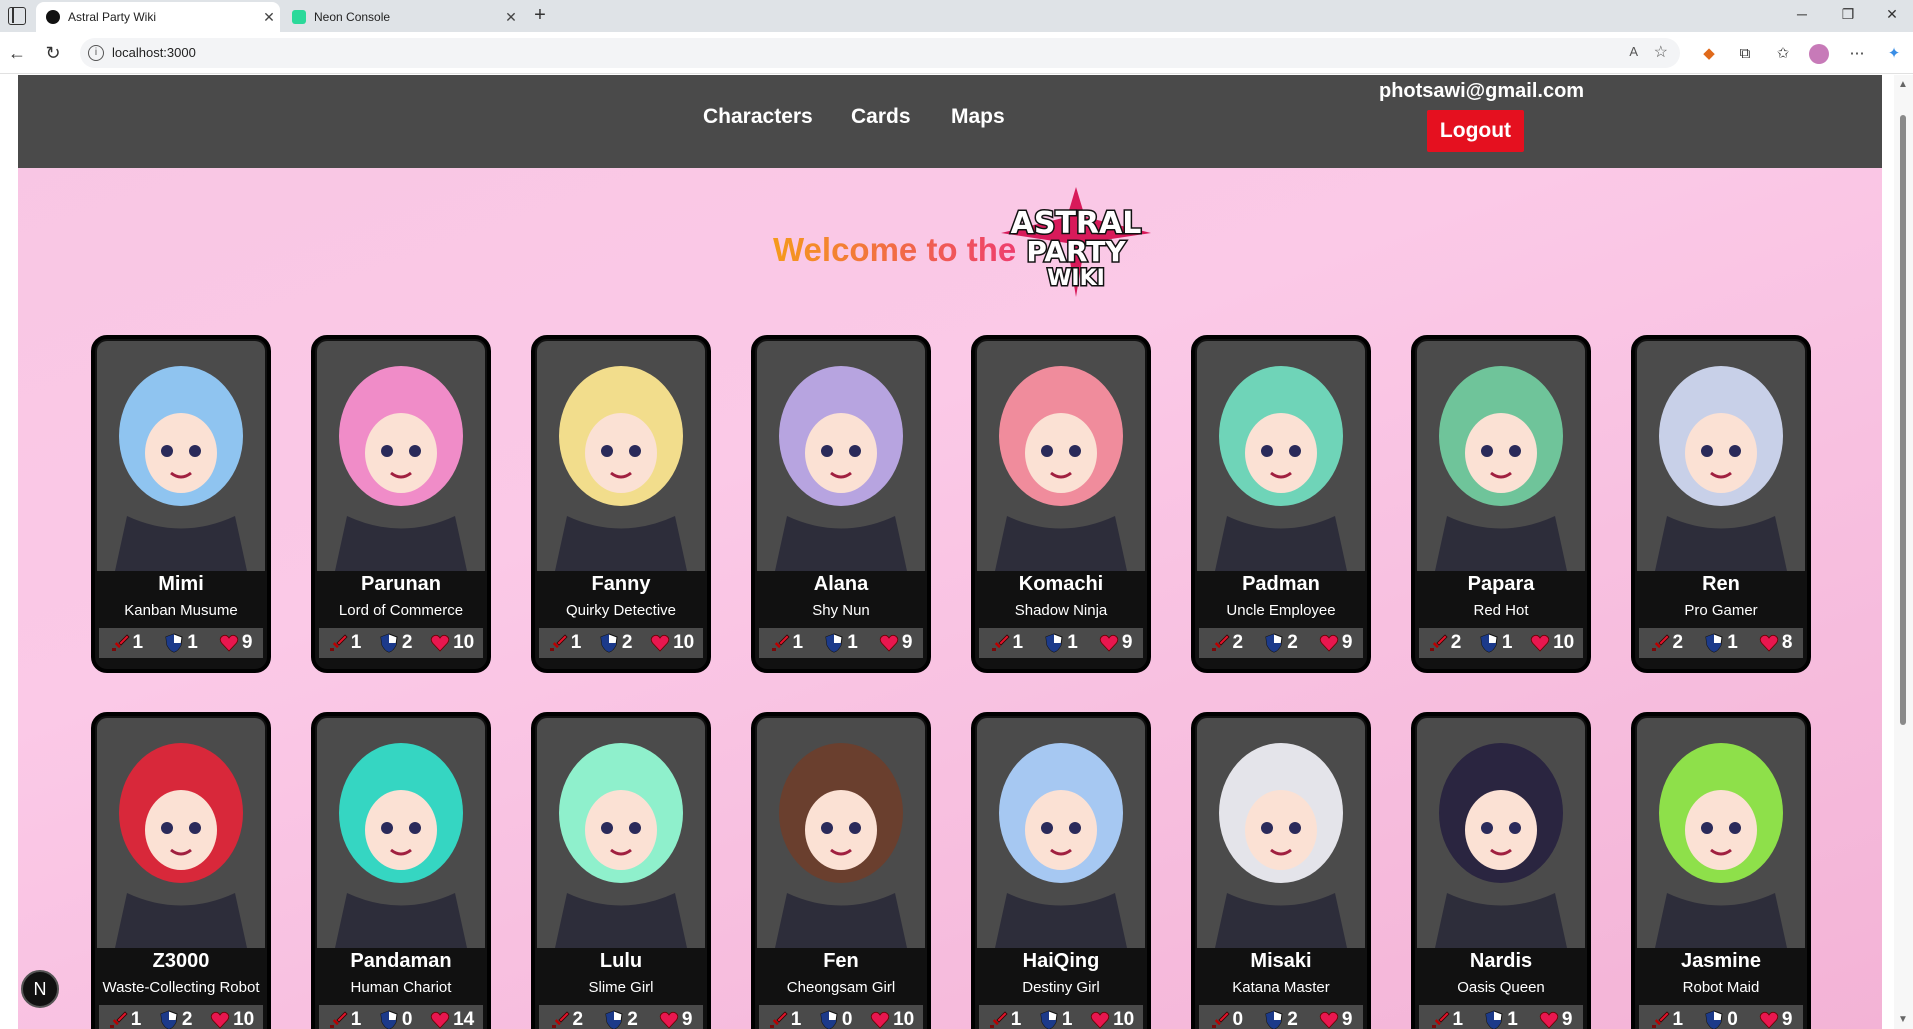 This screenshot has width=1913, height=1029. I want to click on site-info-icon: i, so click(96, 53).